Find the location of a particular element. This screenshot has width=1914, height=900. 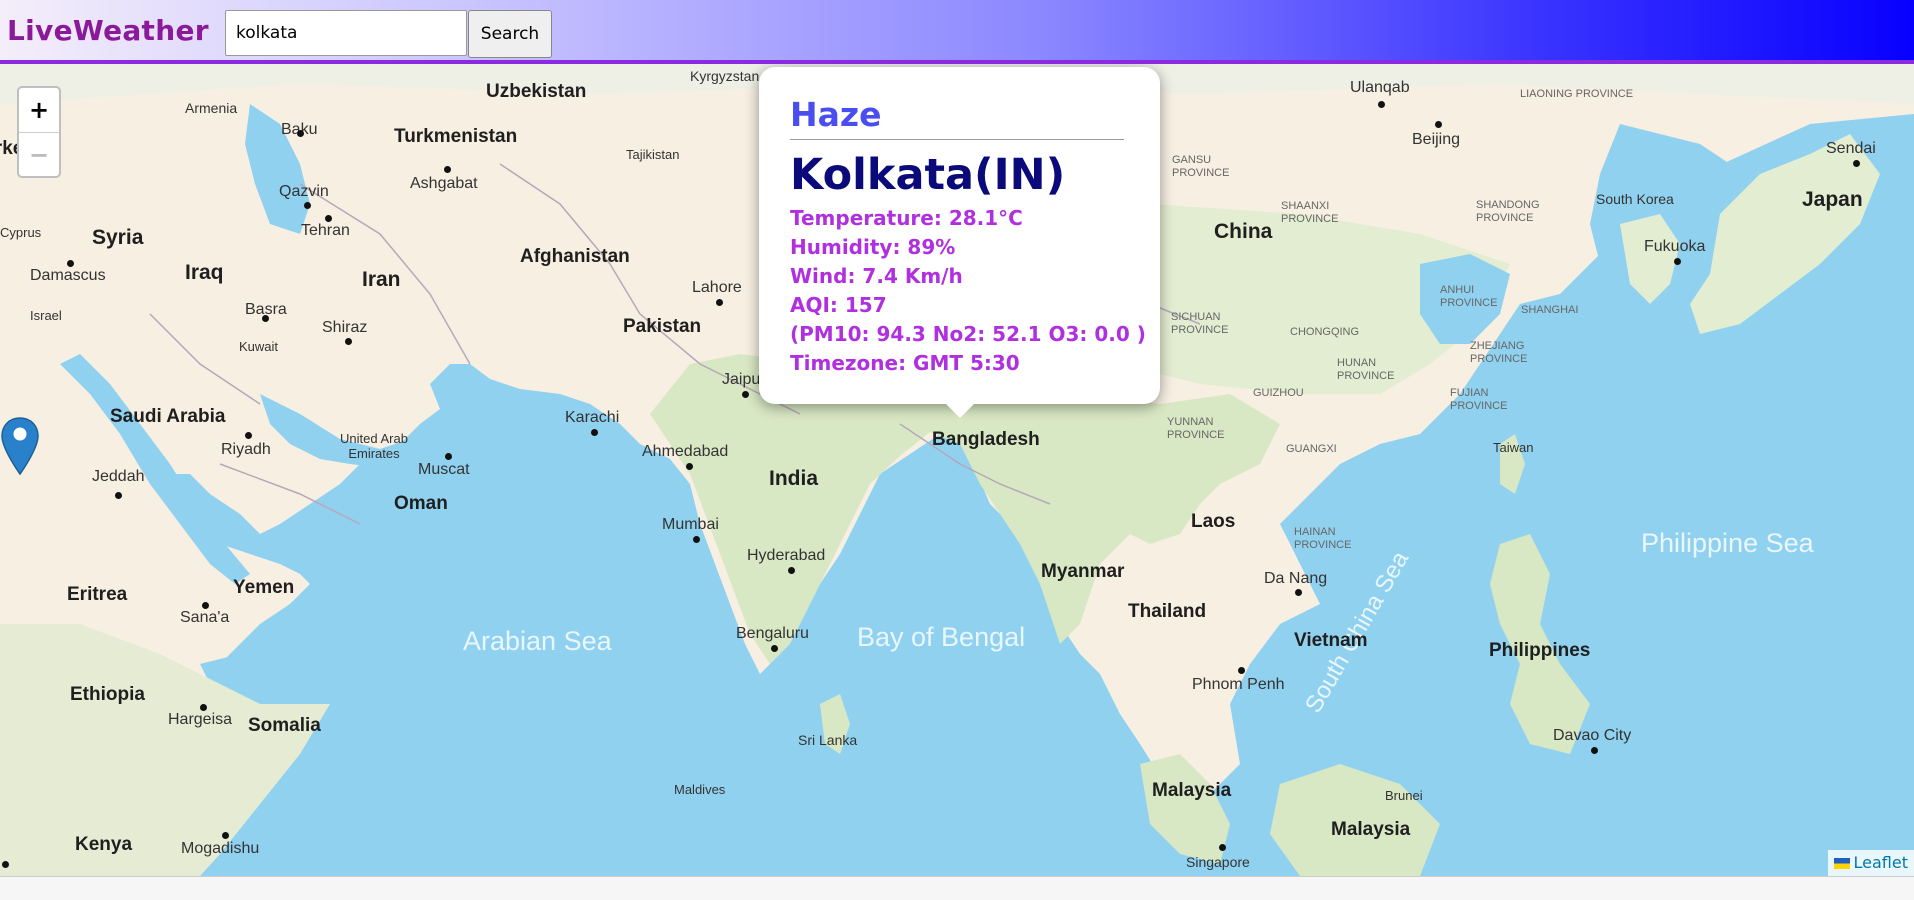

province-label-anhui: Anhui Province is located at coordinates (1469, 296).